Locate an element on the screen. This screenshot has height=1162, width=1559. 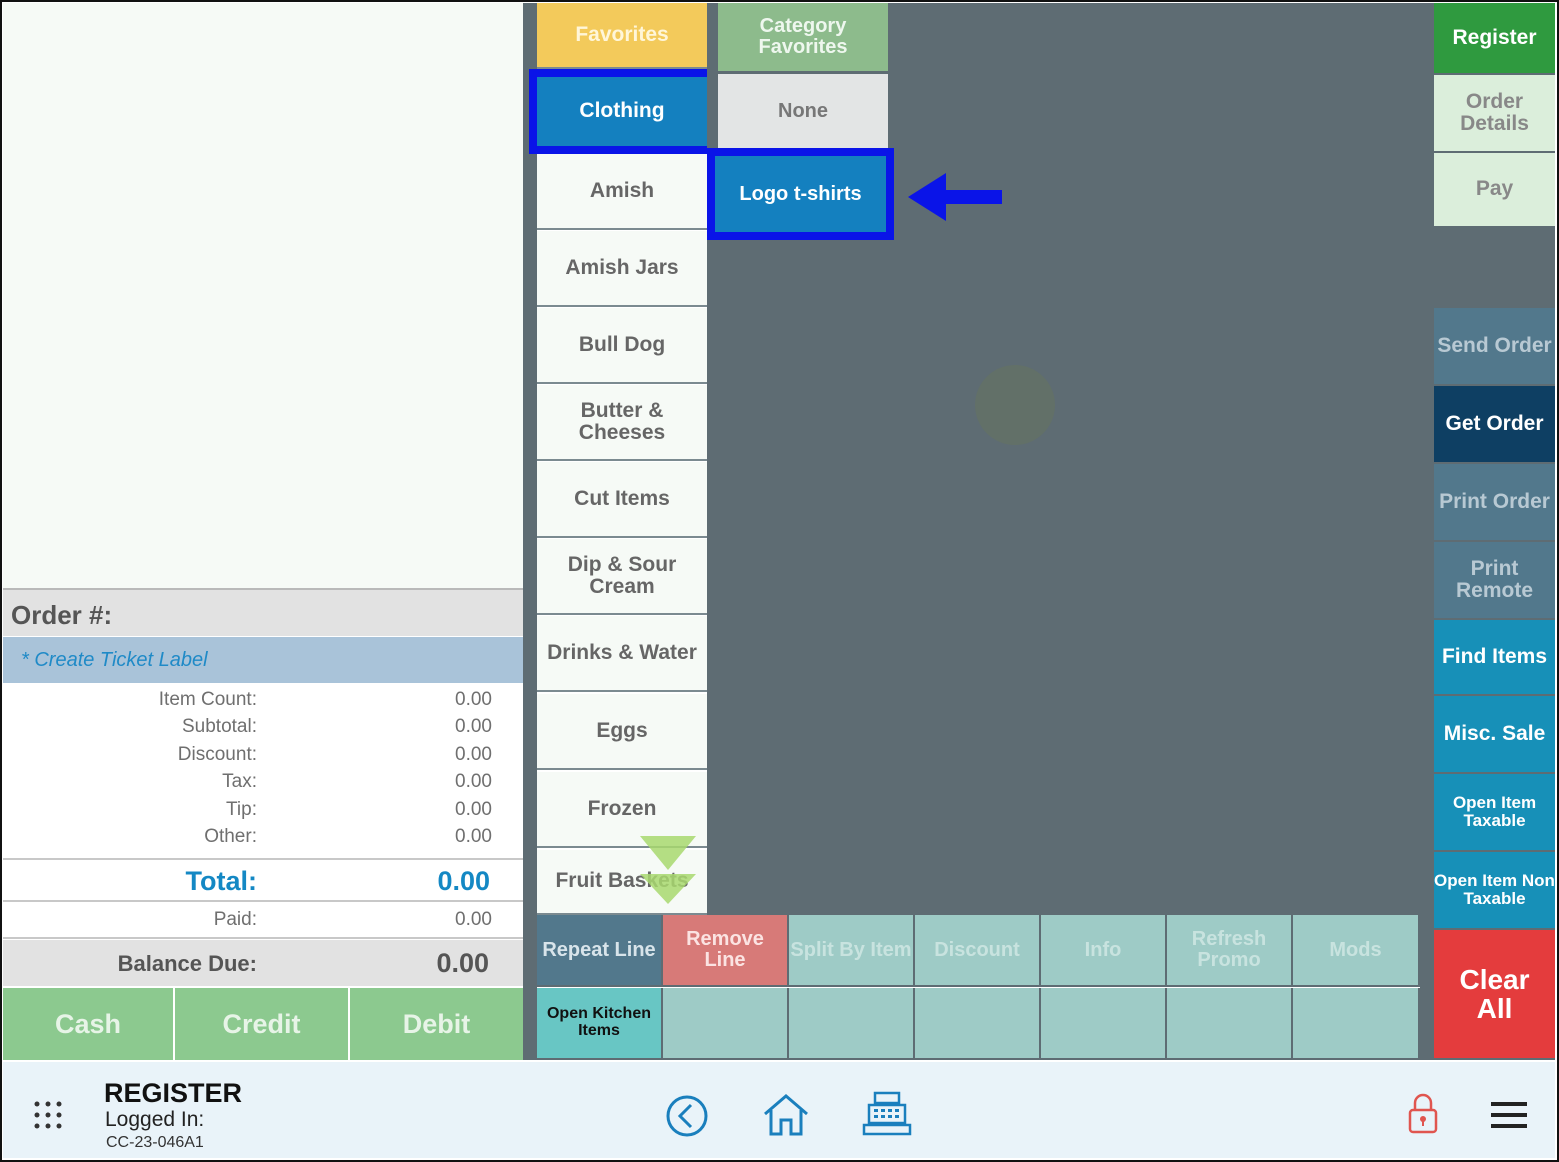
home-icon is located at coordinates (786, 1115).